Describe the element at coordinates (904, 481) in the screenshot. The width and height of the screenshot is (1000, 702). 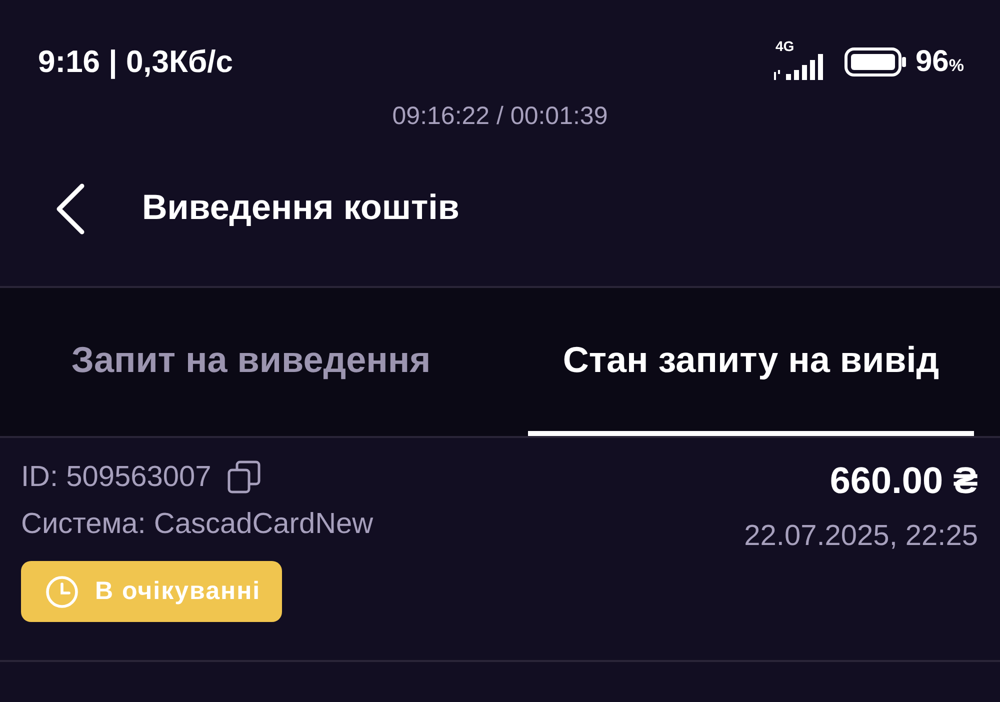
I see `amount: 660.00 ₴` at that location.